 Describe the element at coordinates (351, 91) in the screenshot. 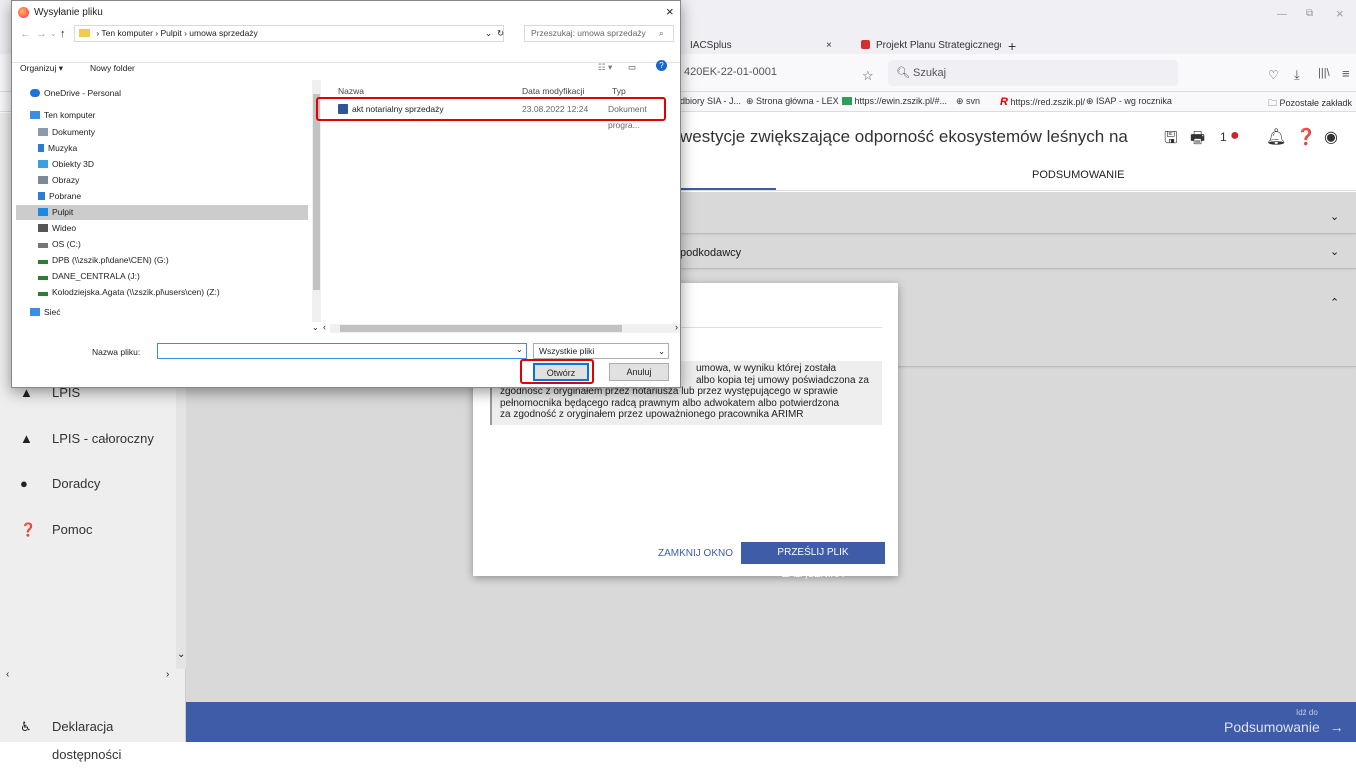

I see `column-name: Nazwa` at that location.